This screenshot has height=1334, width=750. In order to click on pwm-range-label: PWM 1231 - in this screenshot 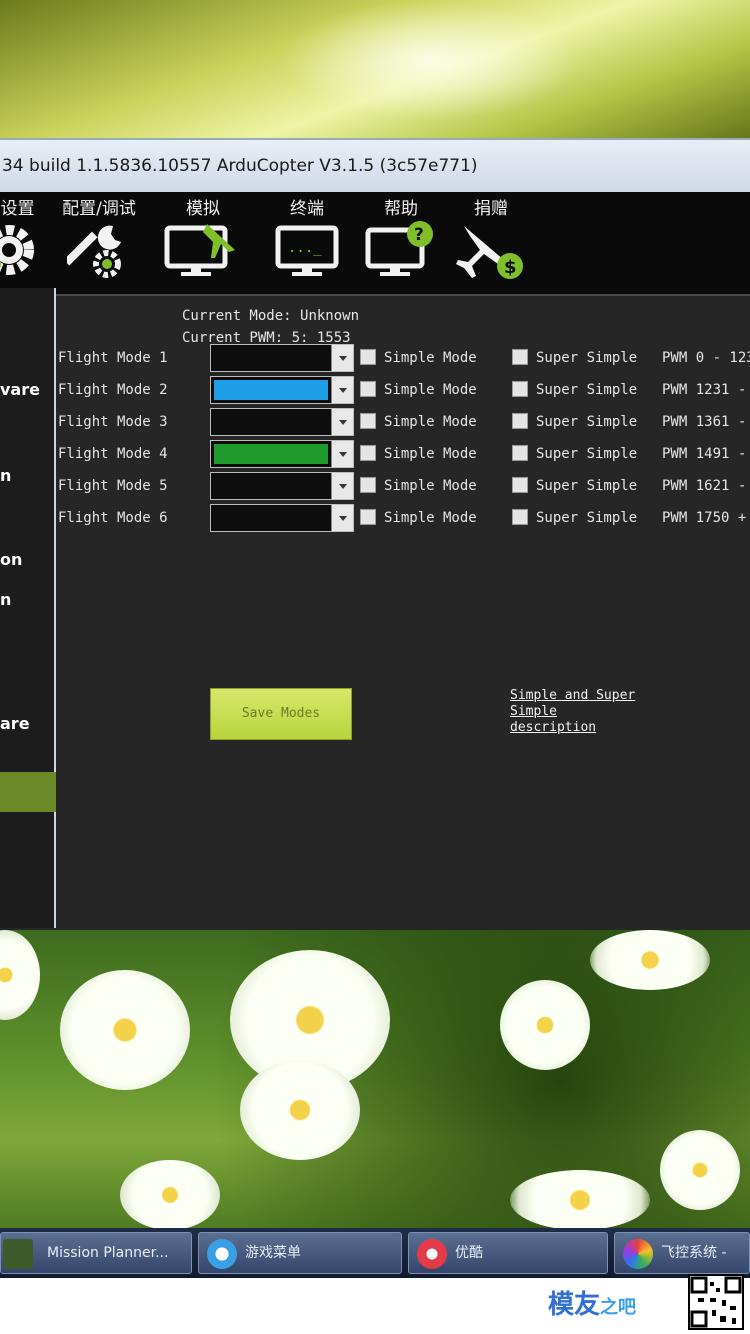, I will do `click(704, 390)`.